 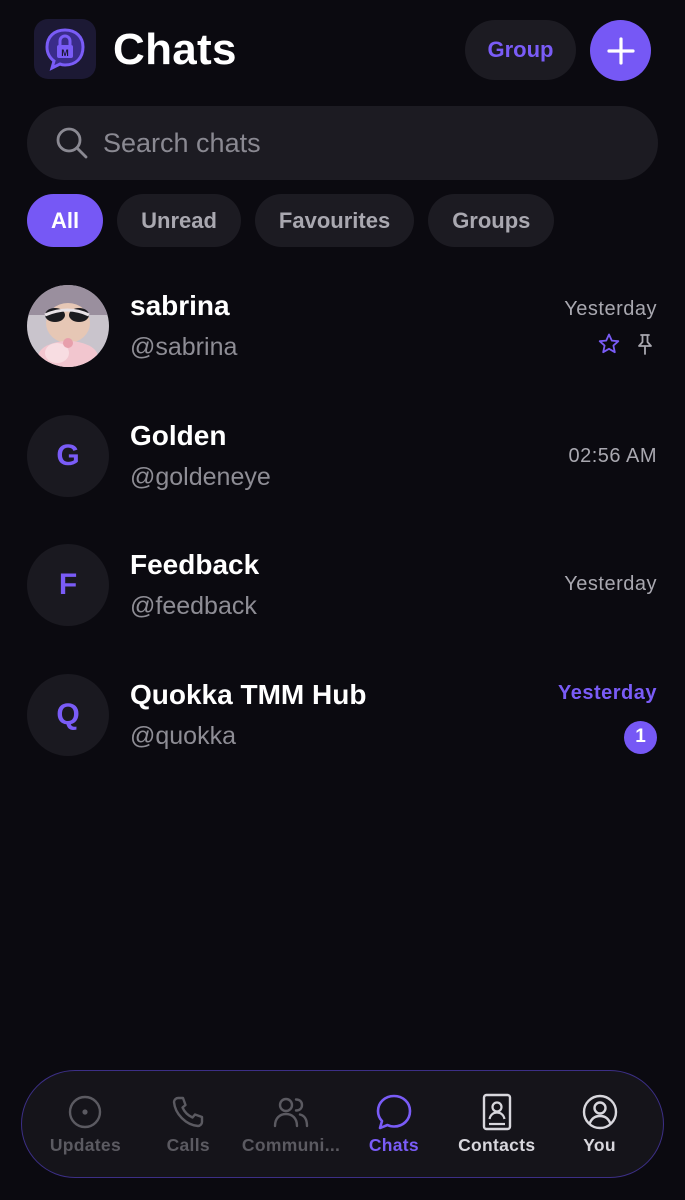 What do you see at coordinates (65, 53) in the screenshot?
I see `svg-text: M` at bounding box center [65, 53].